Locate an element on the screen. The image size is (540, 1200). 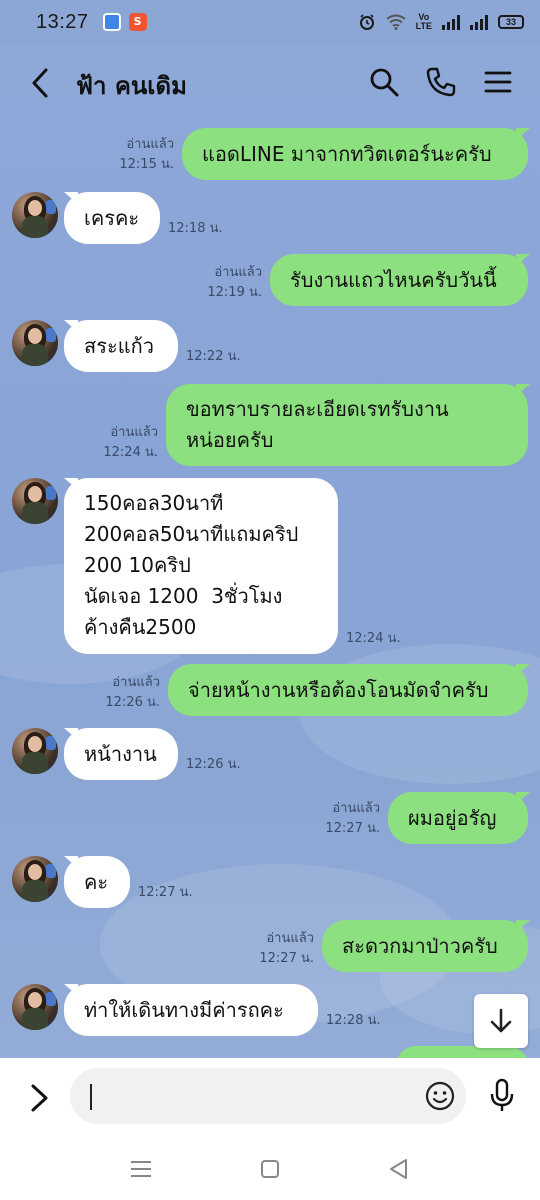
menu-icon is located at coordinates (498, 82).